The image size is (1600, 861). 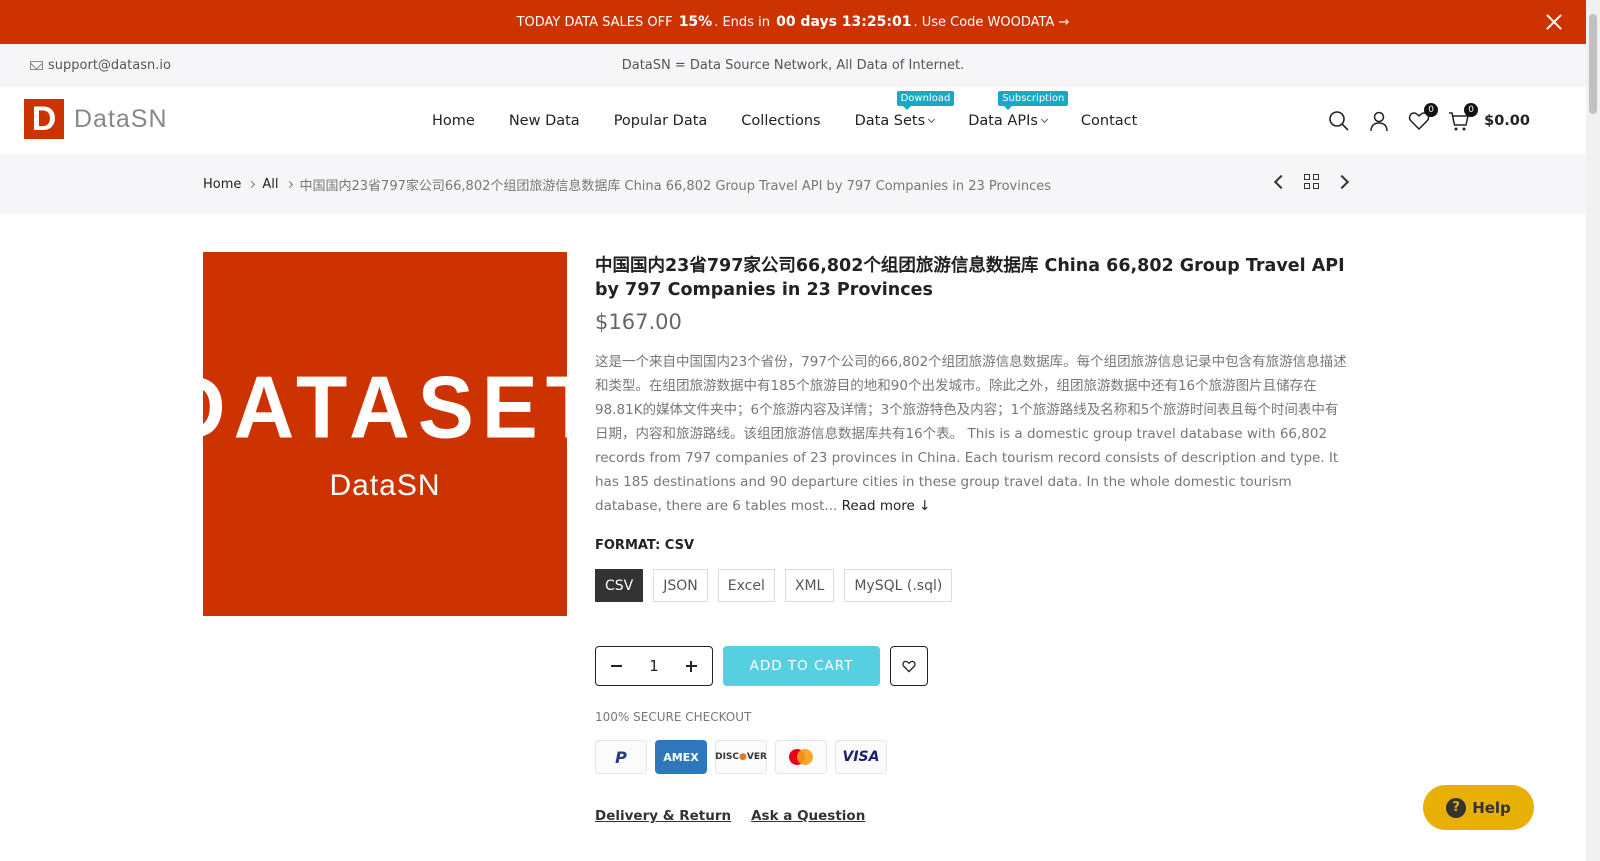 What do you see at coordinates (616, 666) in the screenshot?
I see `minus-icon` at bounding box center [616, 666].